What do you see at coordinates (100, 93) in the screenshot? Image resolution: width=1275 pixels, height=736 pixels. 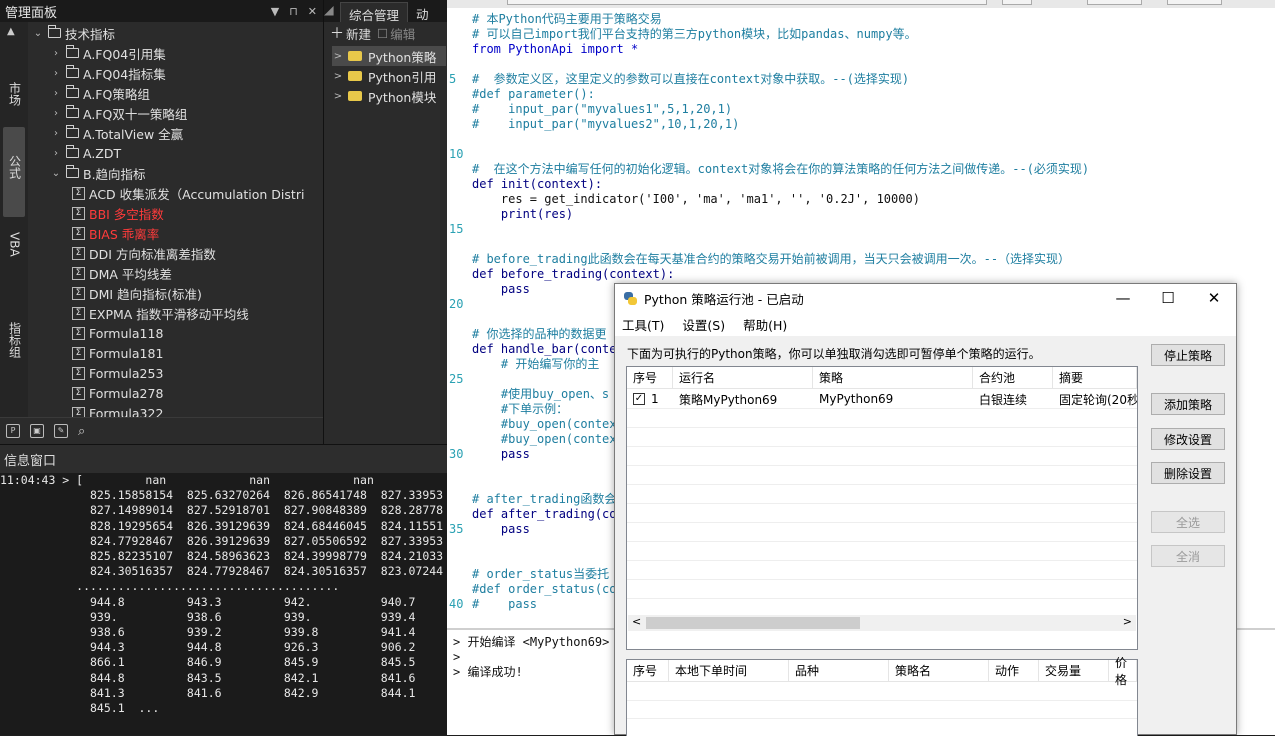 I see `tree-folder-node: › A.FQ策略组` at bounding box center [100, 93].